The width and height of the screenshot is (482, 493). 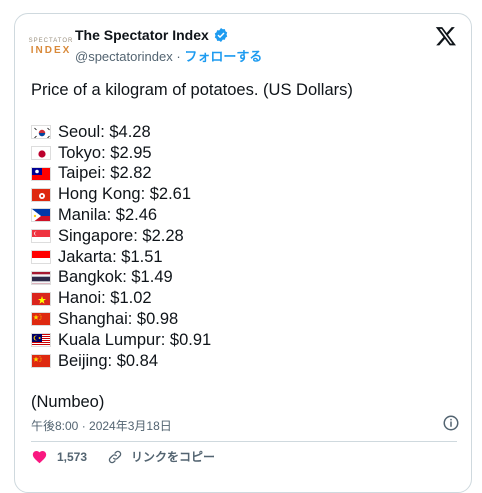 I want to click on list-item-text: Manila: $2.46, so click(x=108, y=214).